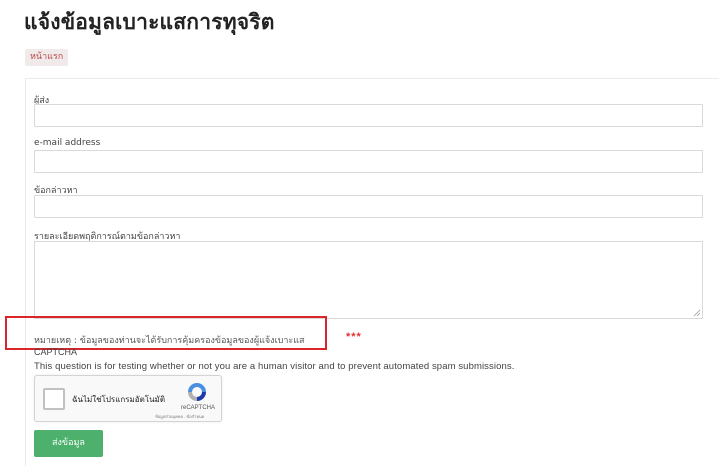 This screenshot has width=719, height=466. Describe the element at coordinates (354, 337) in the screenshot. I see `required-asterisks: ***` at that location.